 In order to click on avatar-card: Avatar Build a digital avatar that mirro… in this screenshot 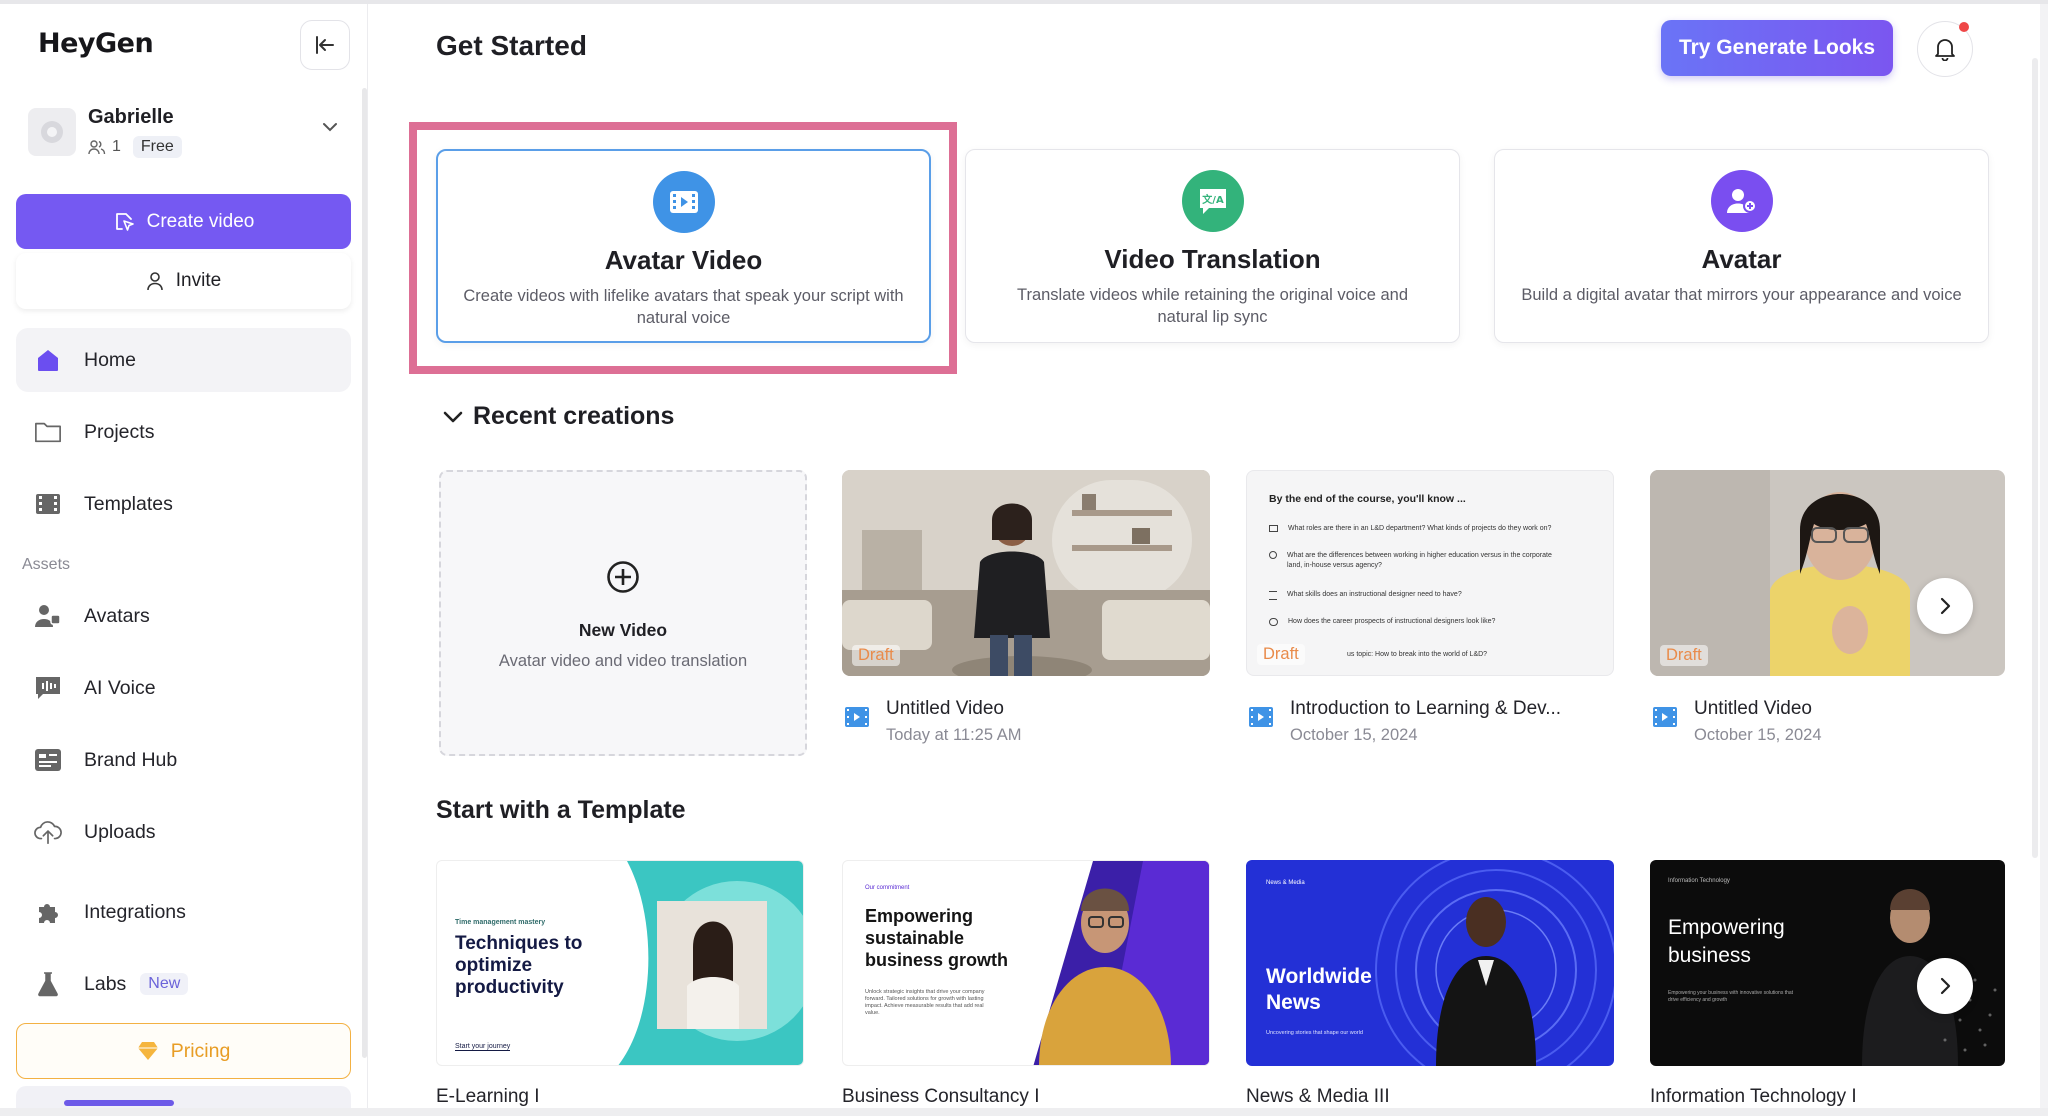, I will do `click(1741, 246)`.